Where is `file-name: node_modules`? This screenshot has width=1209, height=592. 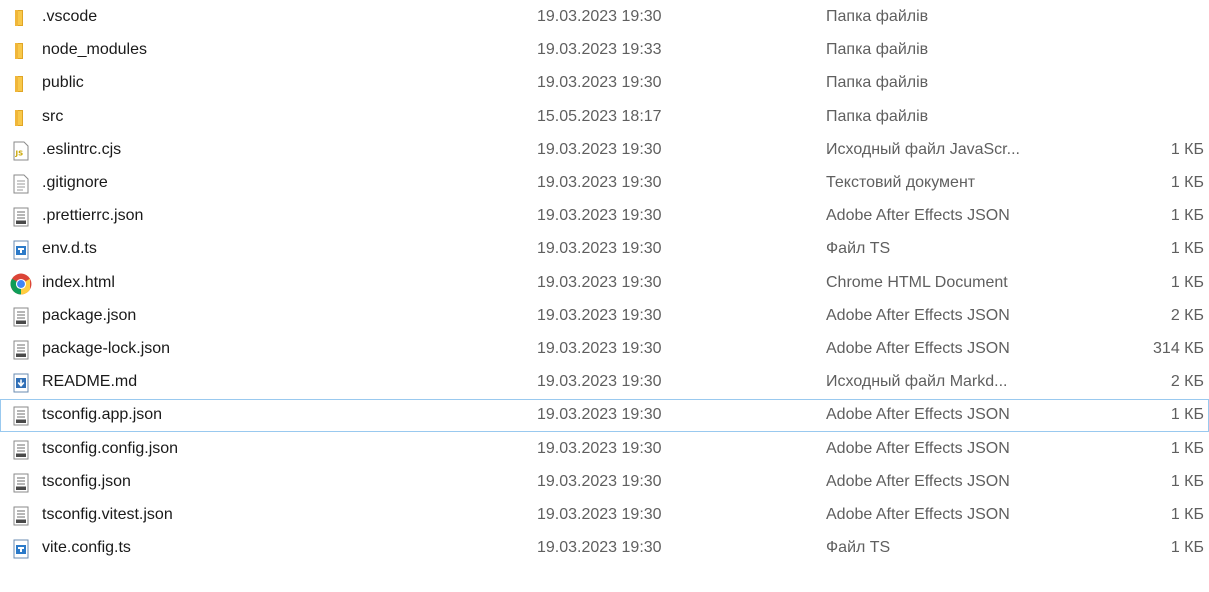
file-name: node_modules is located at coordinates (94, 50).